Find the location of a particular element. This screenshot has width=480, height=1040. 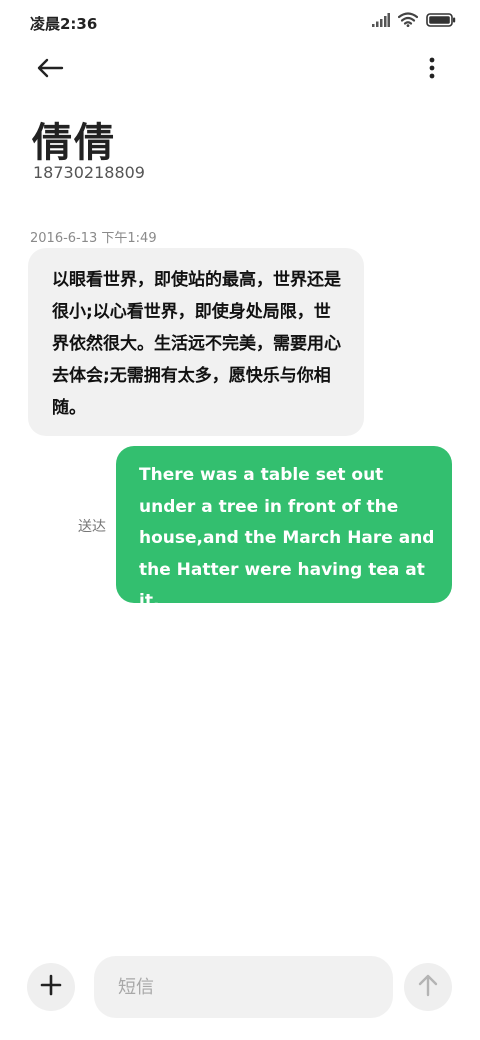

send-button is located at coordinates (428, 987).